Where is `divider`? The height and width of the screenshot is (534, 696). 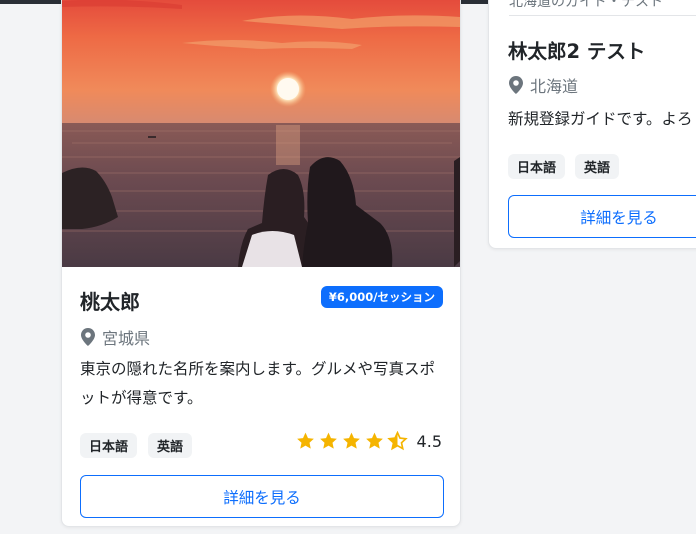
divider is located at coordinates (602, 15).